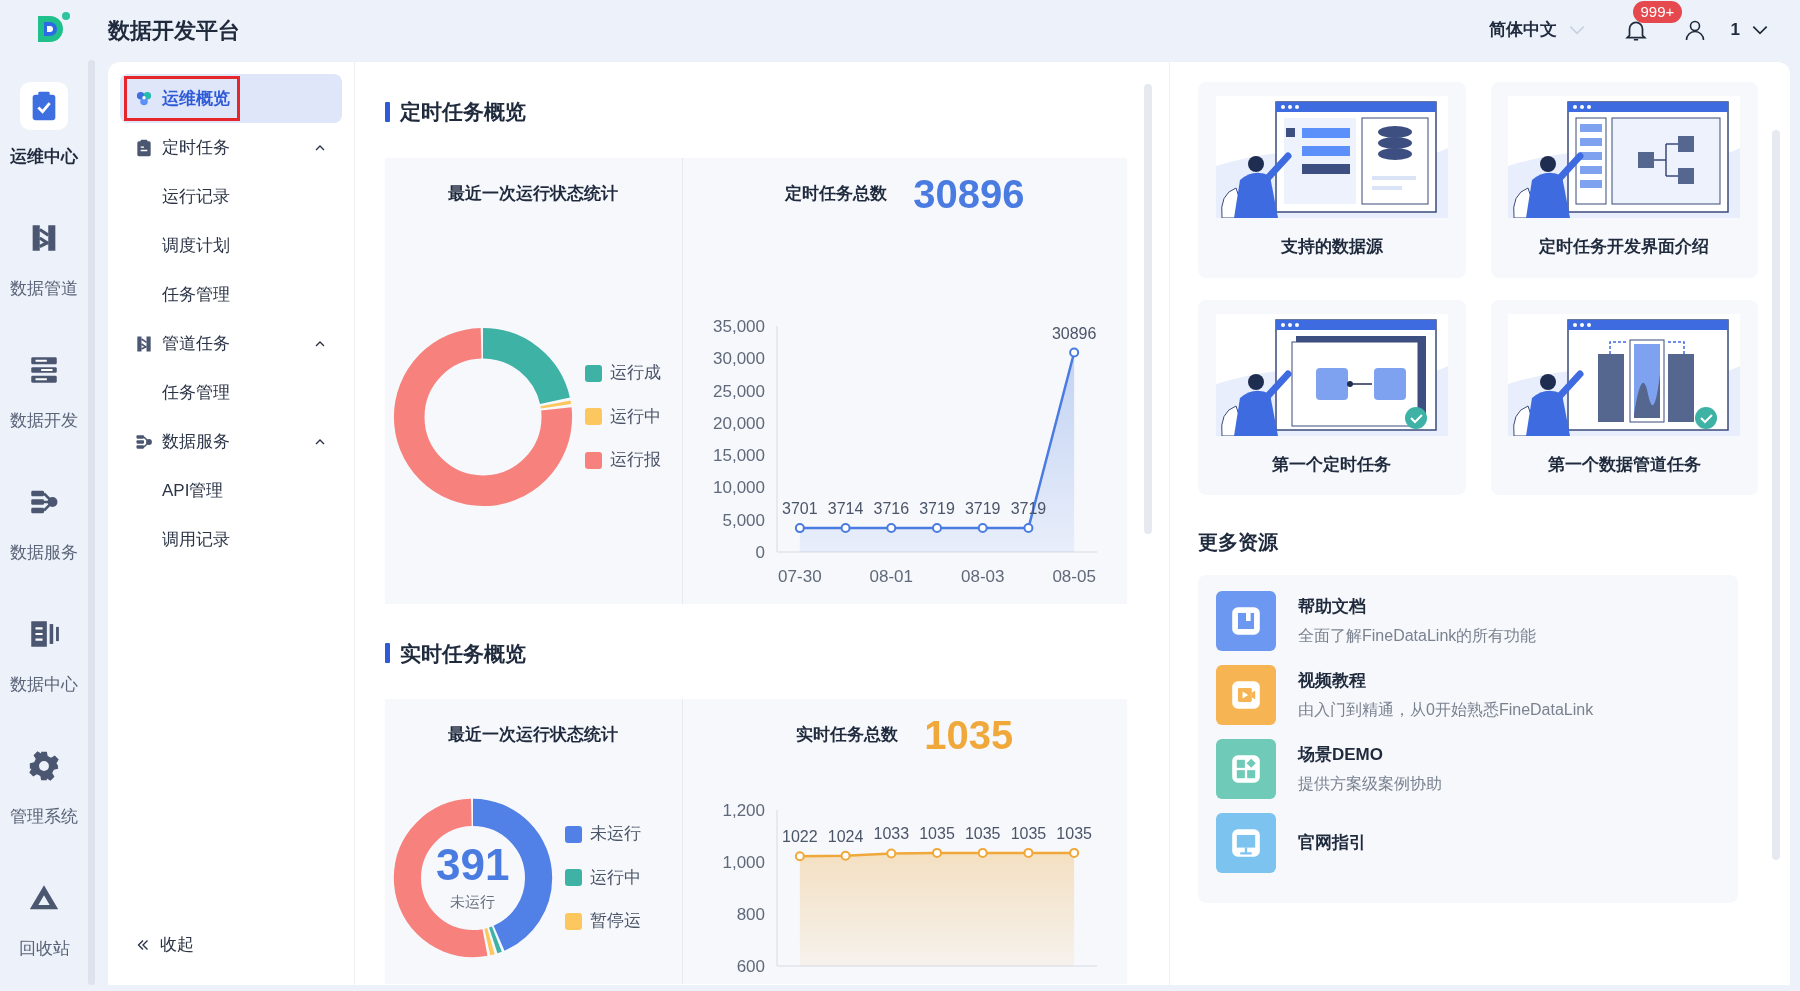  I want to click on rail-item: 回收站, so click(44, 918).